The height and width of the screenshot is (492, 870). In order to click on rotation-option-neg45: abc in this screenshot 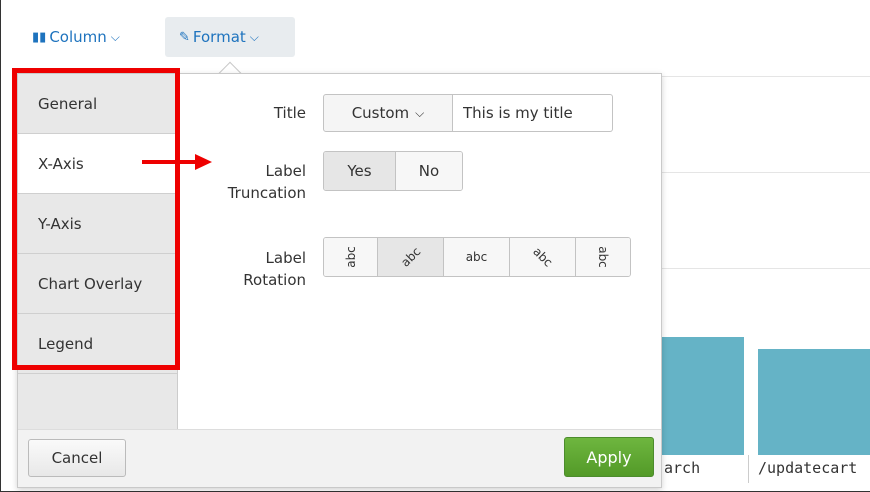, I will do `click(411, 257)`.